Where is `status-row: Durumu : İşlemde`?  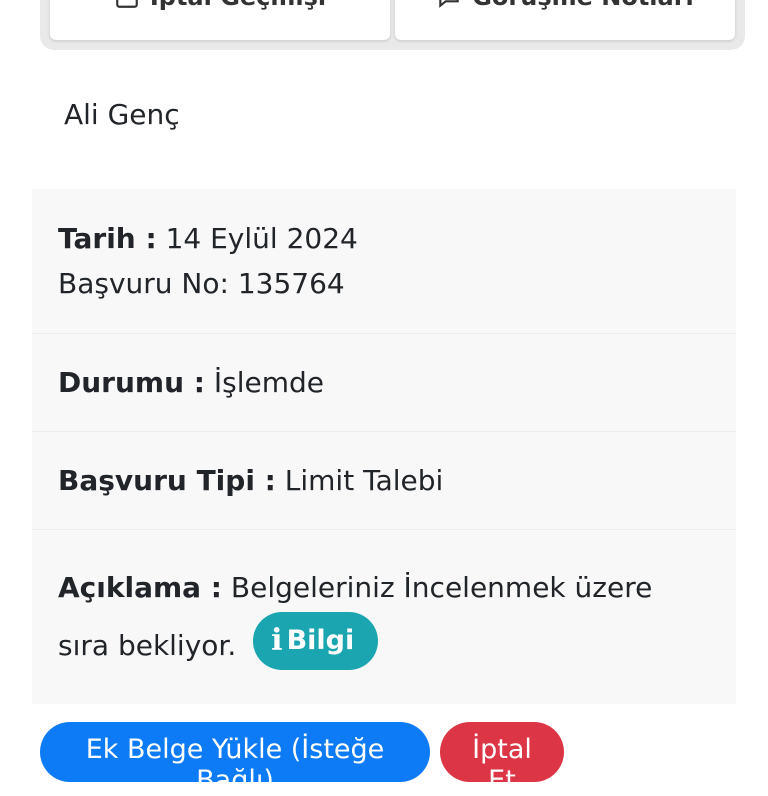
status-row: Durumu : İşlemde is located at coordinates (384, 383).